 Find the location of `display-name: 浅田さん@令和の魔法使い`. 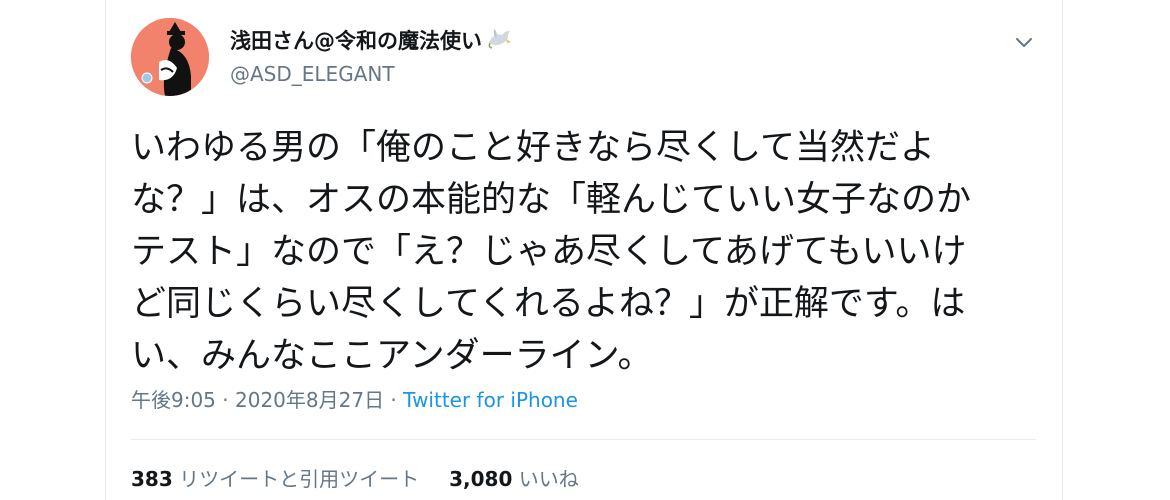

display-name: 浅田さん@令和の魔法使い is located at coordinates (371, 42).